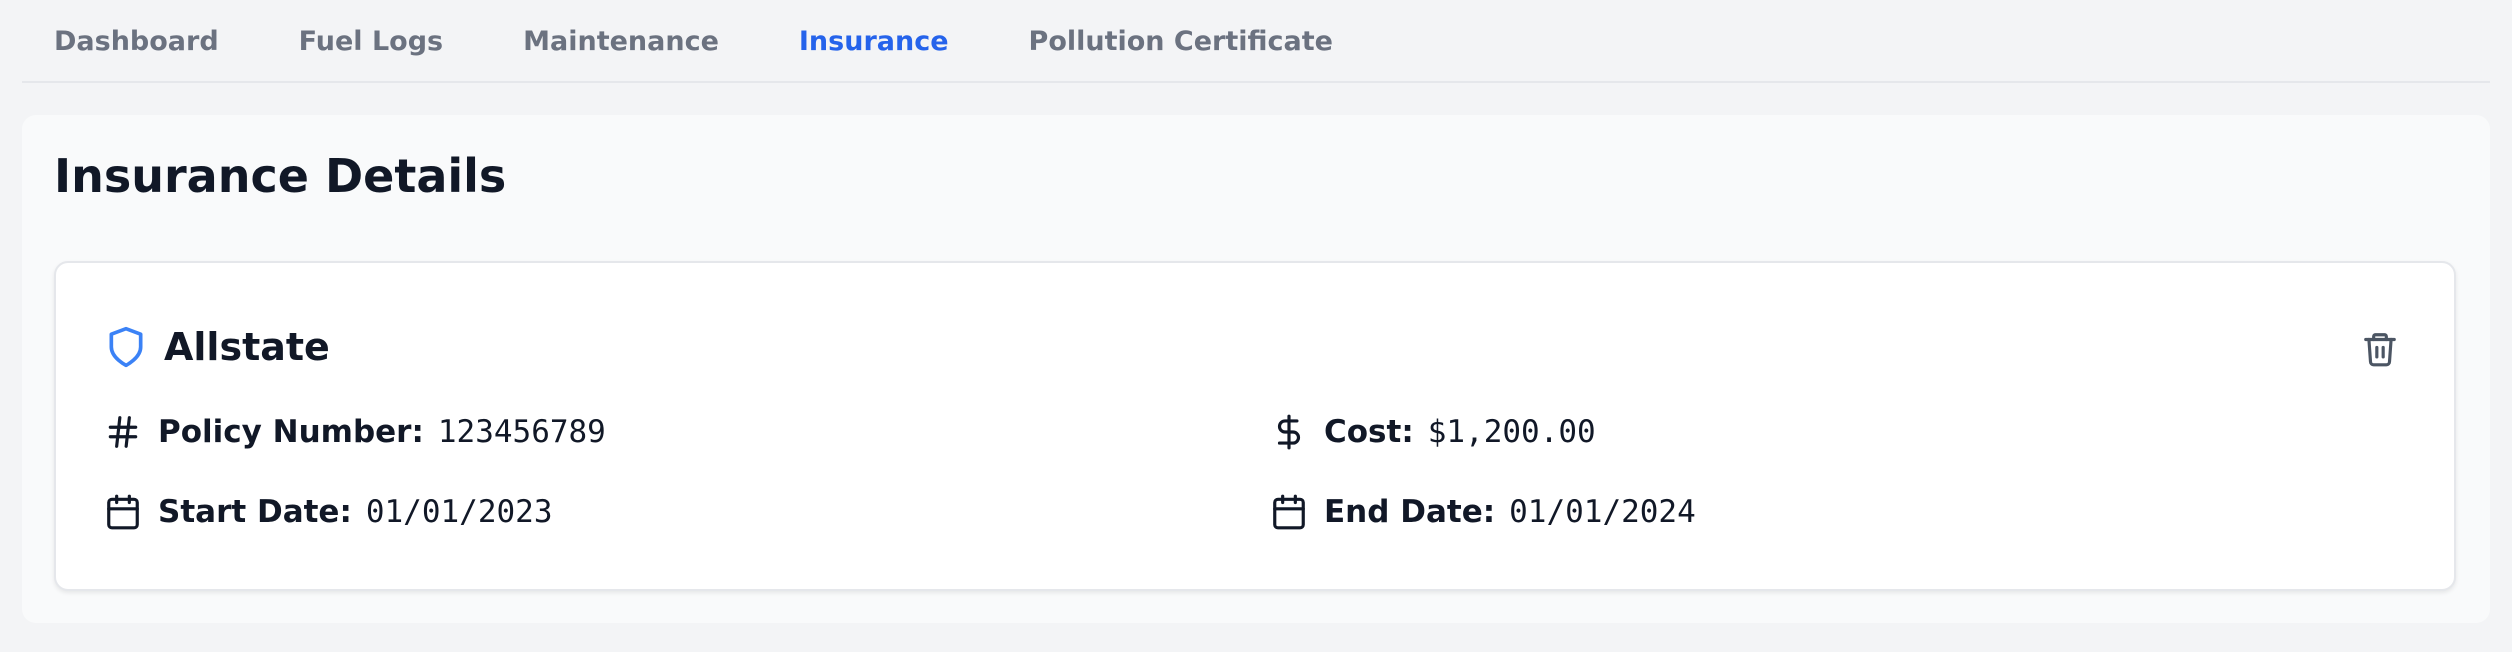 This screenshot has width=2512, height=652. I want to click on end-date-label: End Date:, so click(1410, 512).